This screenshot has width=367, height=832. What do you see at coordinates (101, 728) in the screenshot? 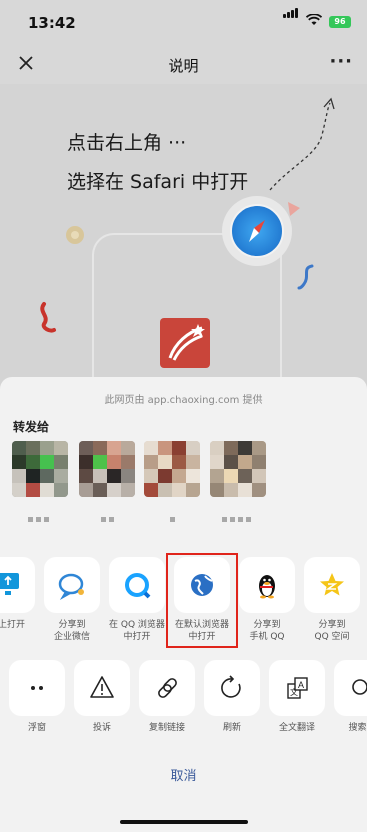
I see `action-label: 投诉` at bounding box center [101, 728].